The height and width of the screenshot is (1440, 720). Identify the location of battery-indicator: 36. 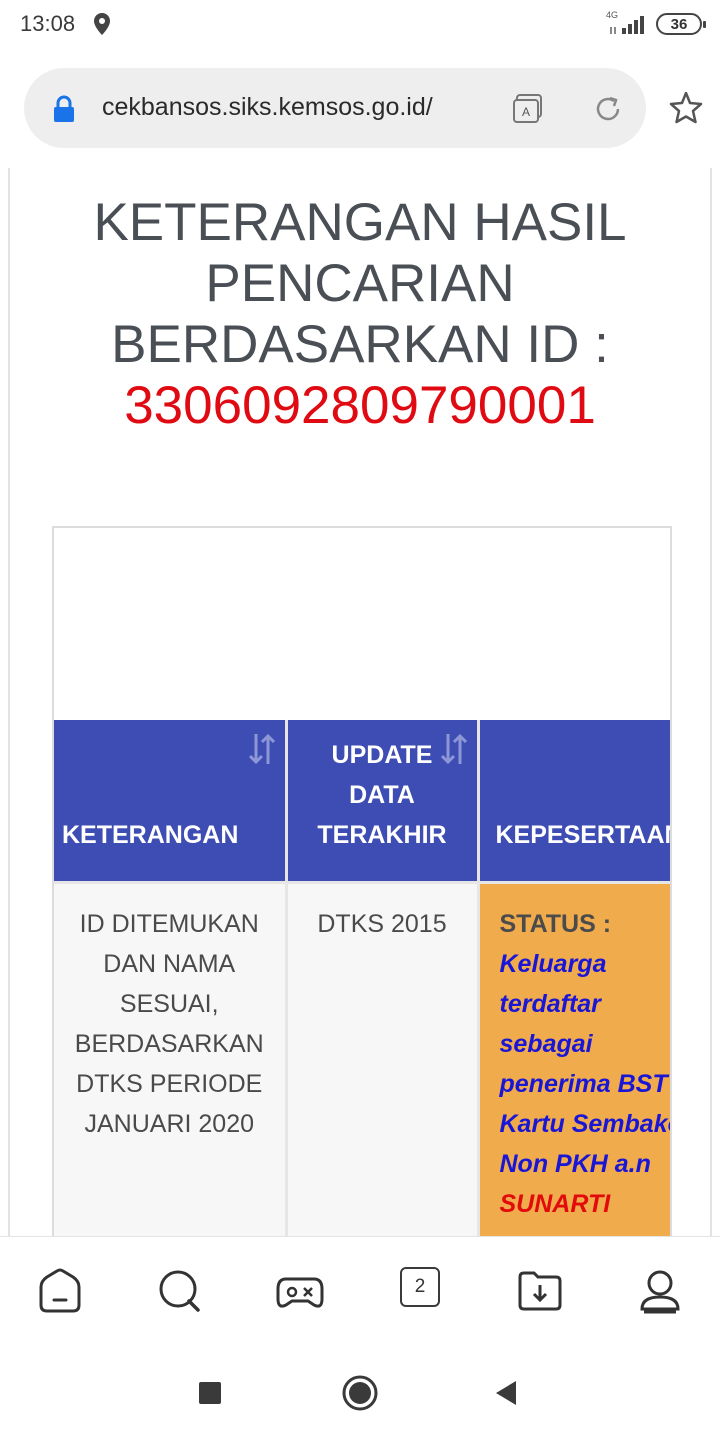
(681, 24).